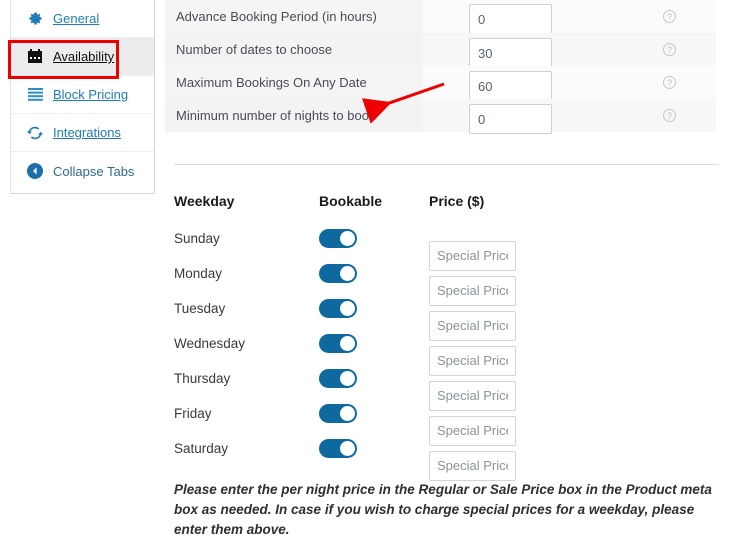 The image size is (740, 540). Describe the element at coordinates (204, 201) in the screenshot. I see `column-header-weekday: Weekday` at that location.